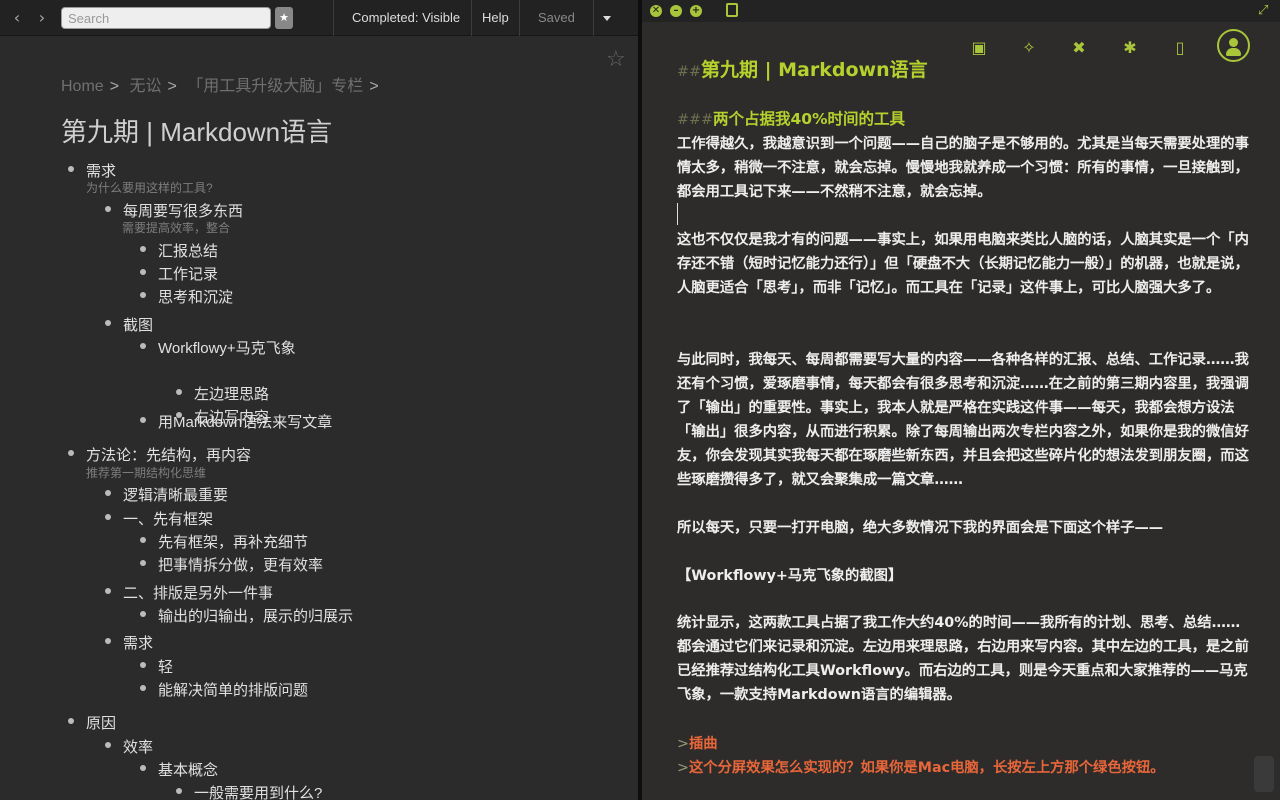  What do you see at coordinates (176, 227) in the screenshot?
I see `outline-note: 需要提高效率，整合` at bounding box center [176, 227].